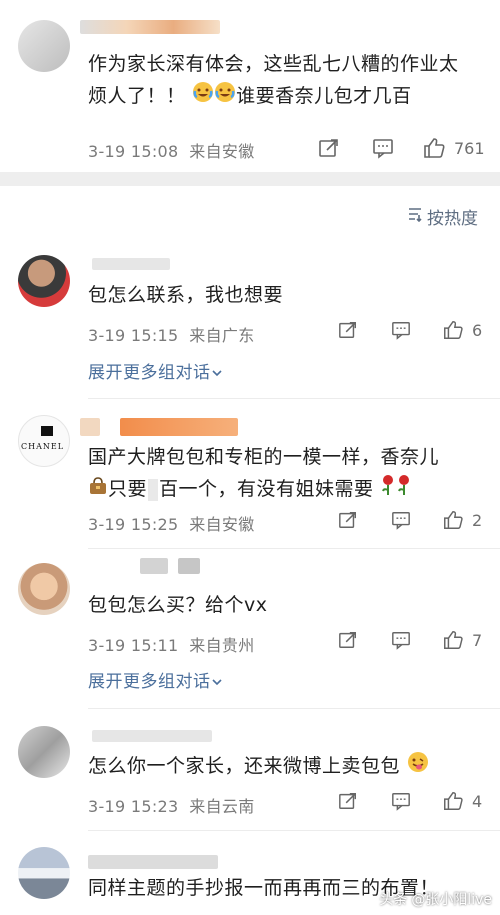 The height and width of the screenshot is (915, 500). What do you see at coordinates (250, 179) in the screenshot?
I see `section-divider` at bounding box center [250, 179].